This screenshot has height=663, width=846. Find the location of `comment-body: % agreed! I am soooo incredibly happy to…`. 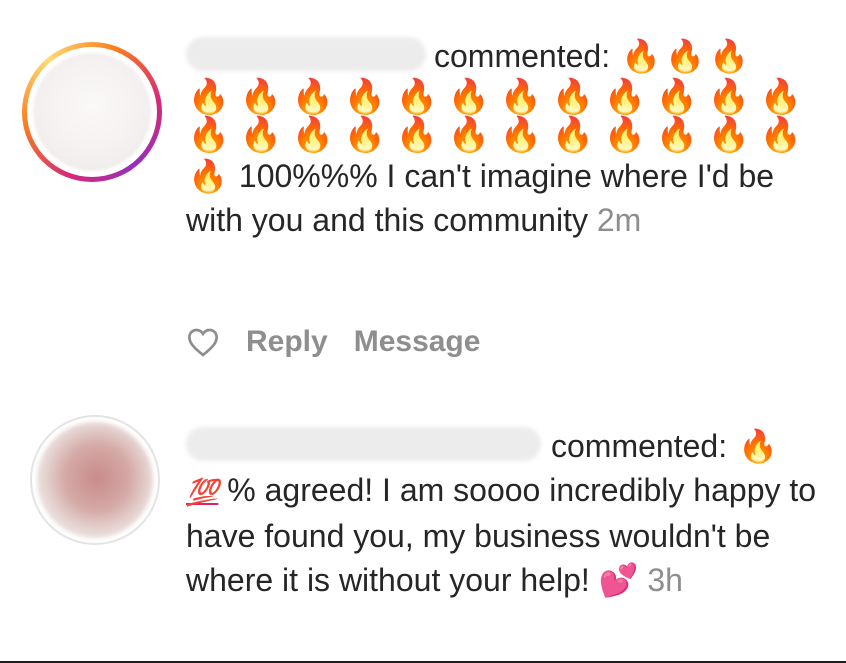

comment-body: % agreed! I am soooo incredibly happy to… is located at coordinates (501, 535).